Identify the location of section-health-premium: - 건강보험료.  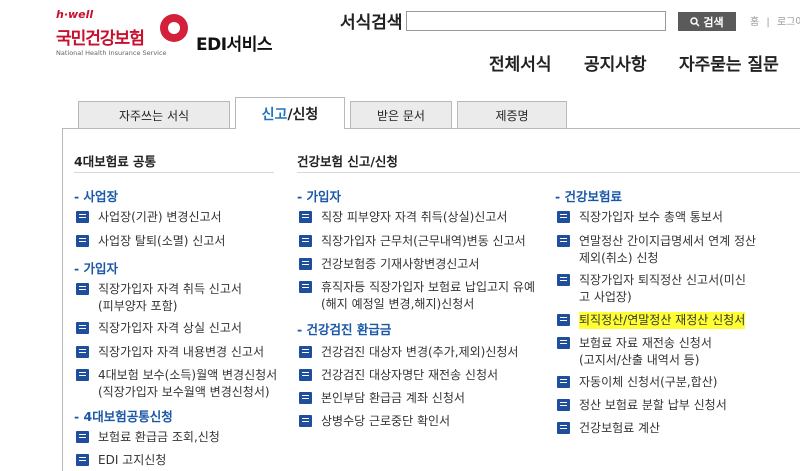
(589, 196).